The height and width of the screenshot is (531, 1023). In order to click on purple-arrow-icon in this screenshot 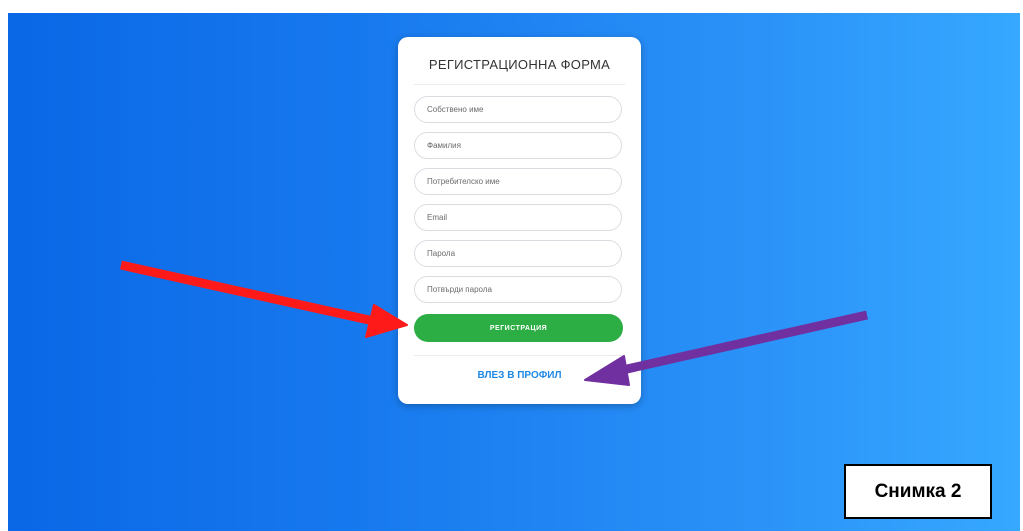, I will do `click(726, 348)`.